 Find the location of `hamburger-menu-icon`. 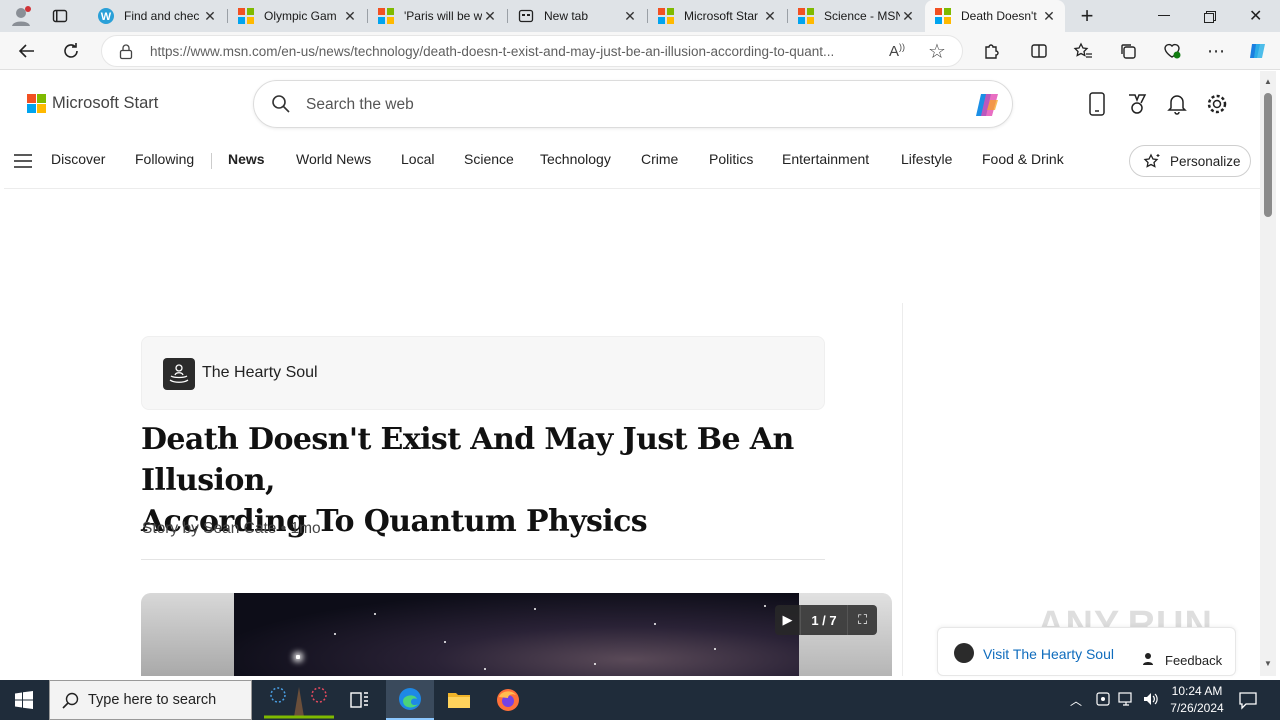

hamburger-menu-icon is located at coordinates (23, 161).